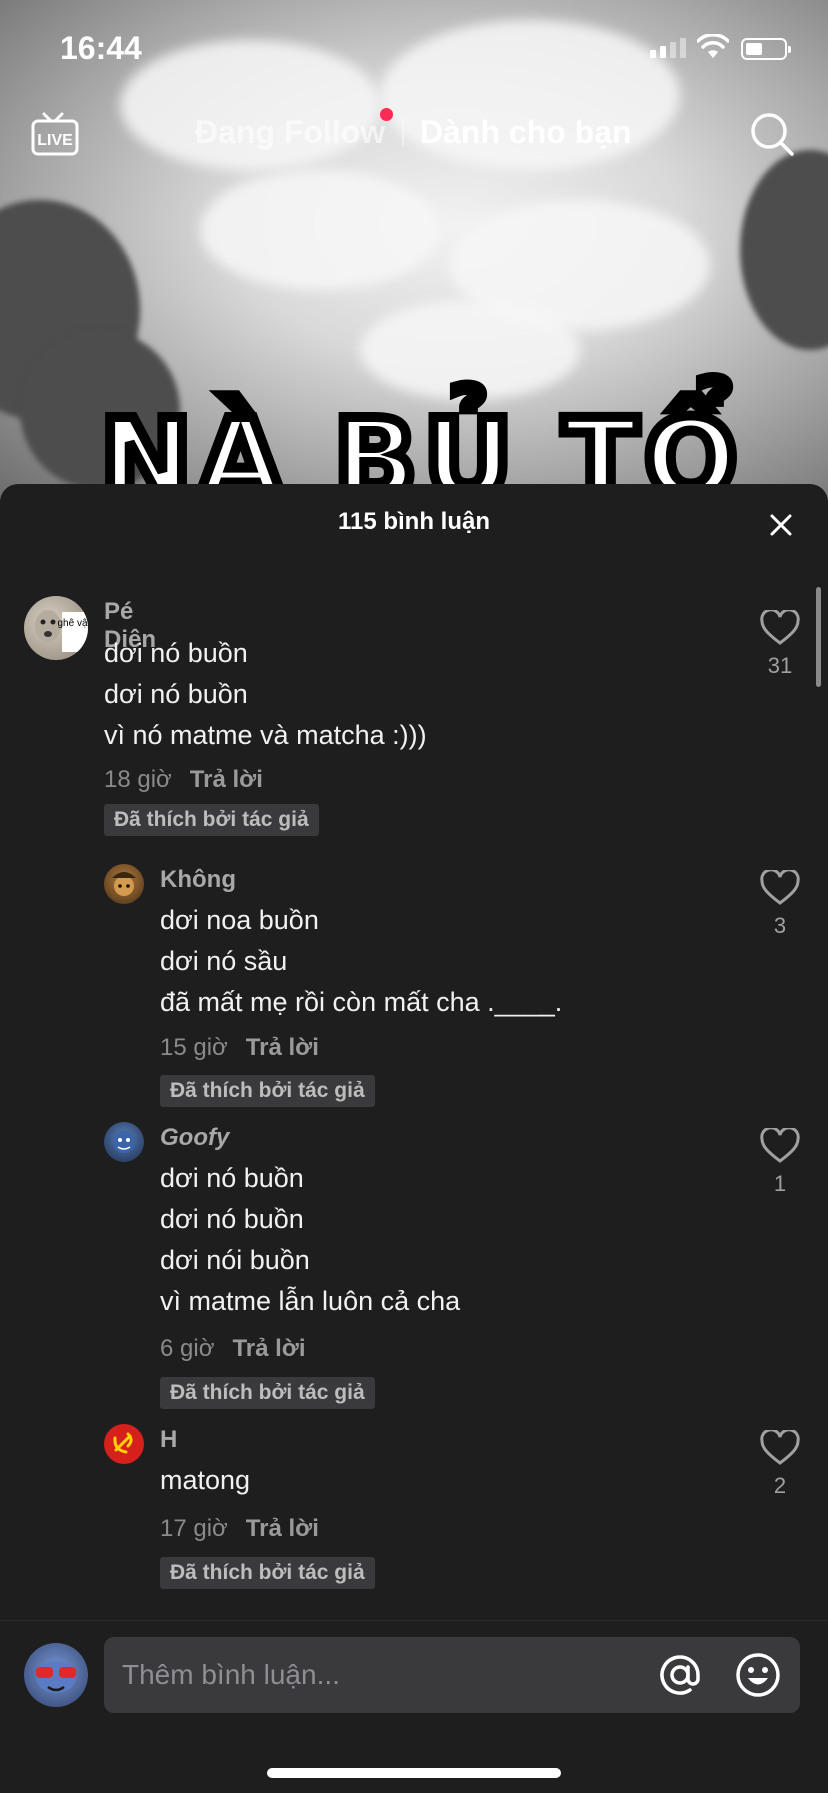 The image size is (828, 1793). What do you see at coordinates (414, 50) in the screenshot?
I see `status-bar: 16:44` at bounding box center [414, 50].